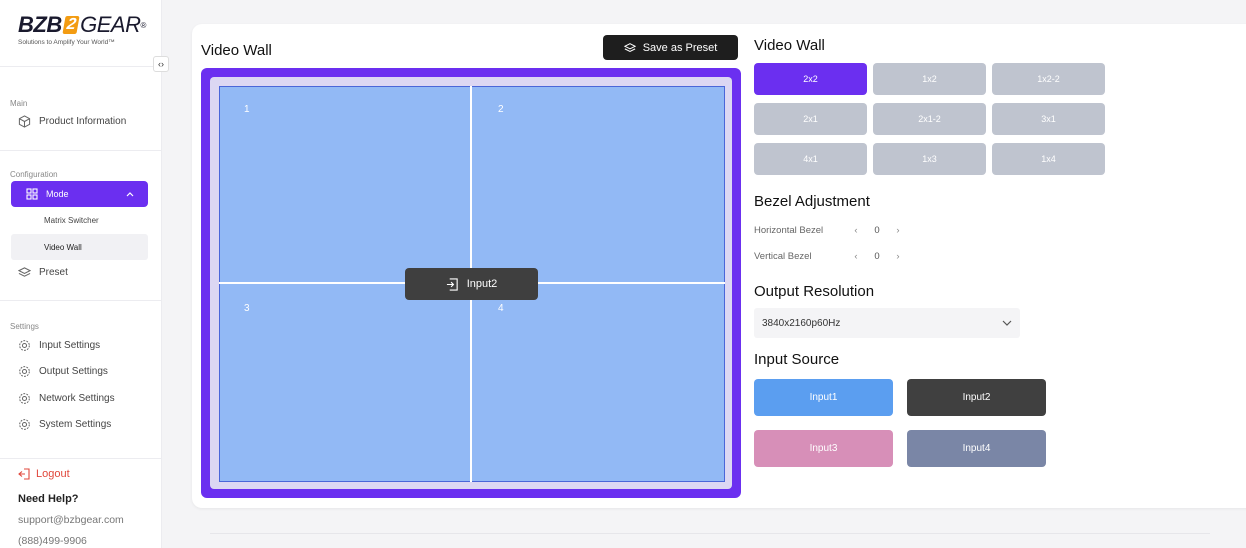 This screenshot has width=1246, height=548. Describe the element at coordinates (73, 371) in the screenshot. I see `sidebar-item-label: Output Settings` at that location.